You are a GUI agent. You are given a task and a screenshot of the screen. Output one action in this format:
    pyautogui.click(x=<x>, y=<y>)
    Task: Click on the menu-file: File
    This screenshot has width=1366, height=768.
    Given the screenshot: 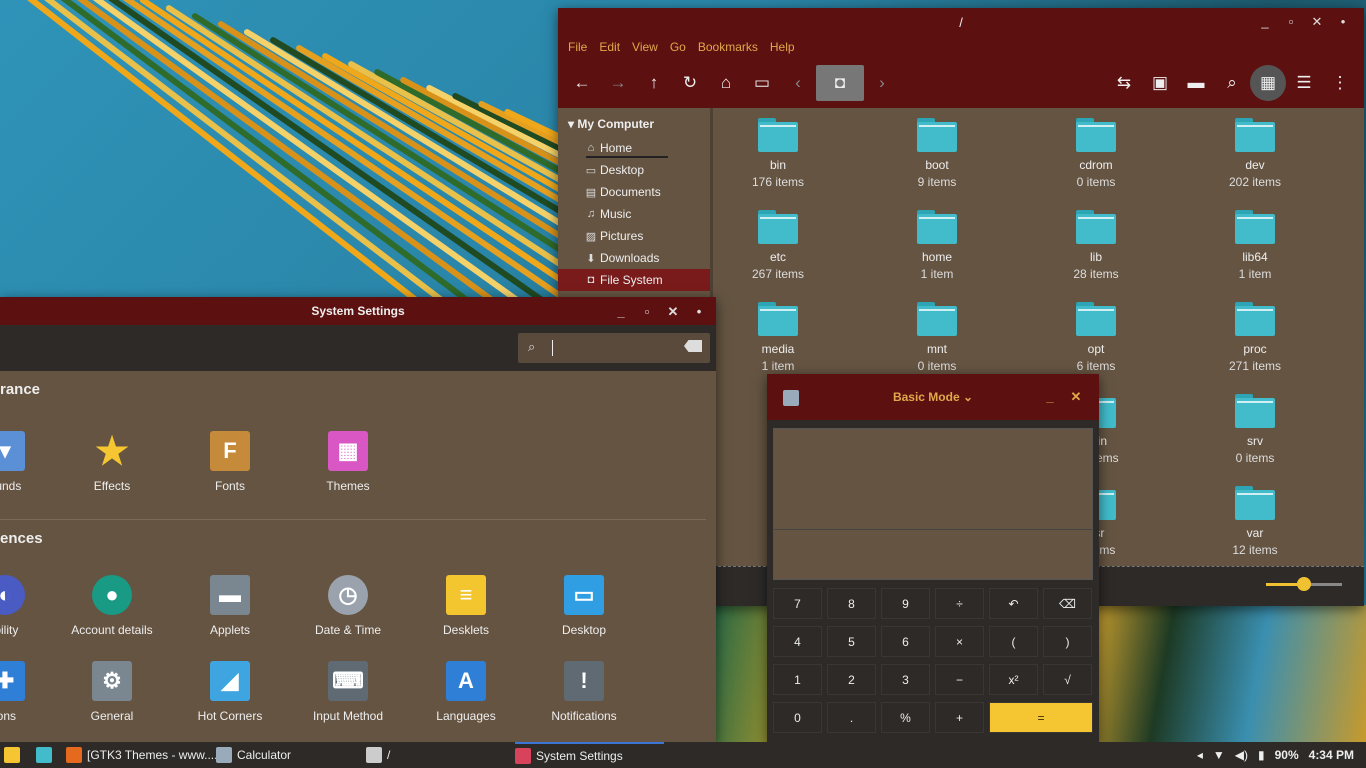 What is the action you would take?
    pyautogui.click(x=577, y=47)
    